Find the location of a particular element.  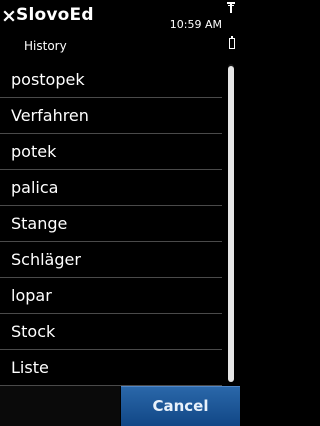

list-item: palica is located at coordinates (111, 188).